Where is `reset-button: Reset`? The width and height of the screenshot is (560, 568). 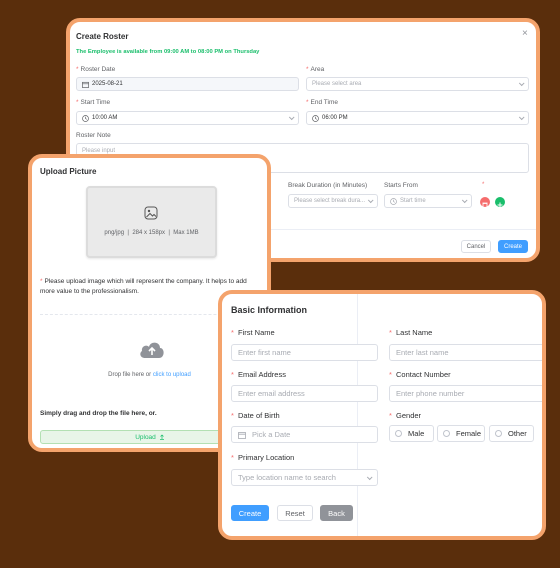
reset-button: Reset is located at coordinates (295, 513).